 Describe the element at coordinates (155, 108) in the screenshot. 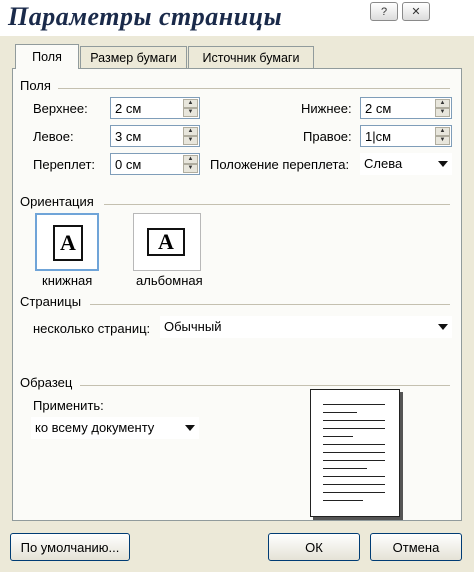

I see `top-margin-field: 2 см ▲ ▼` at that location.